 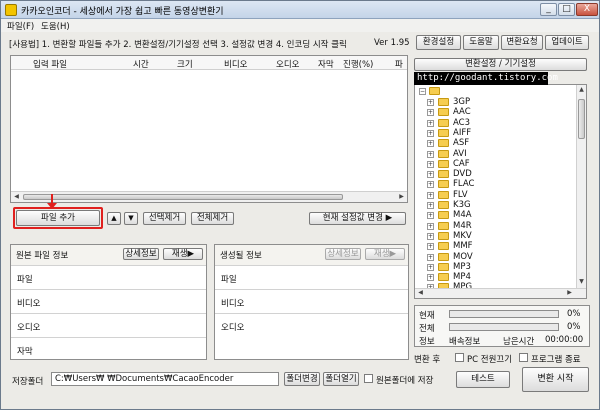 What do you see at coordinates (481, 42) in the screenshot?
I see `help-button: 도움말` at bounding box center [481, 42].